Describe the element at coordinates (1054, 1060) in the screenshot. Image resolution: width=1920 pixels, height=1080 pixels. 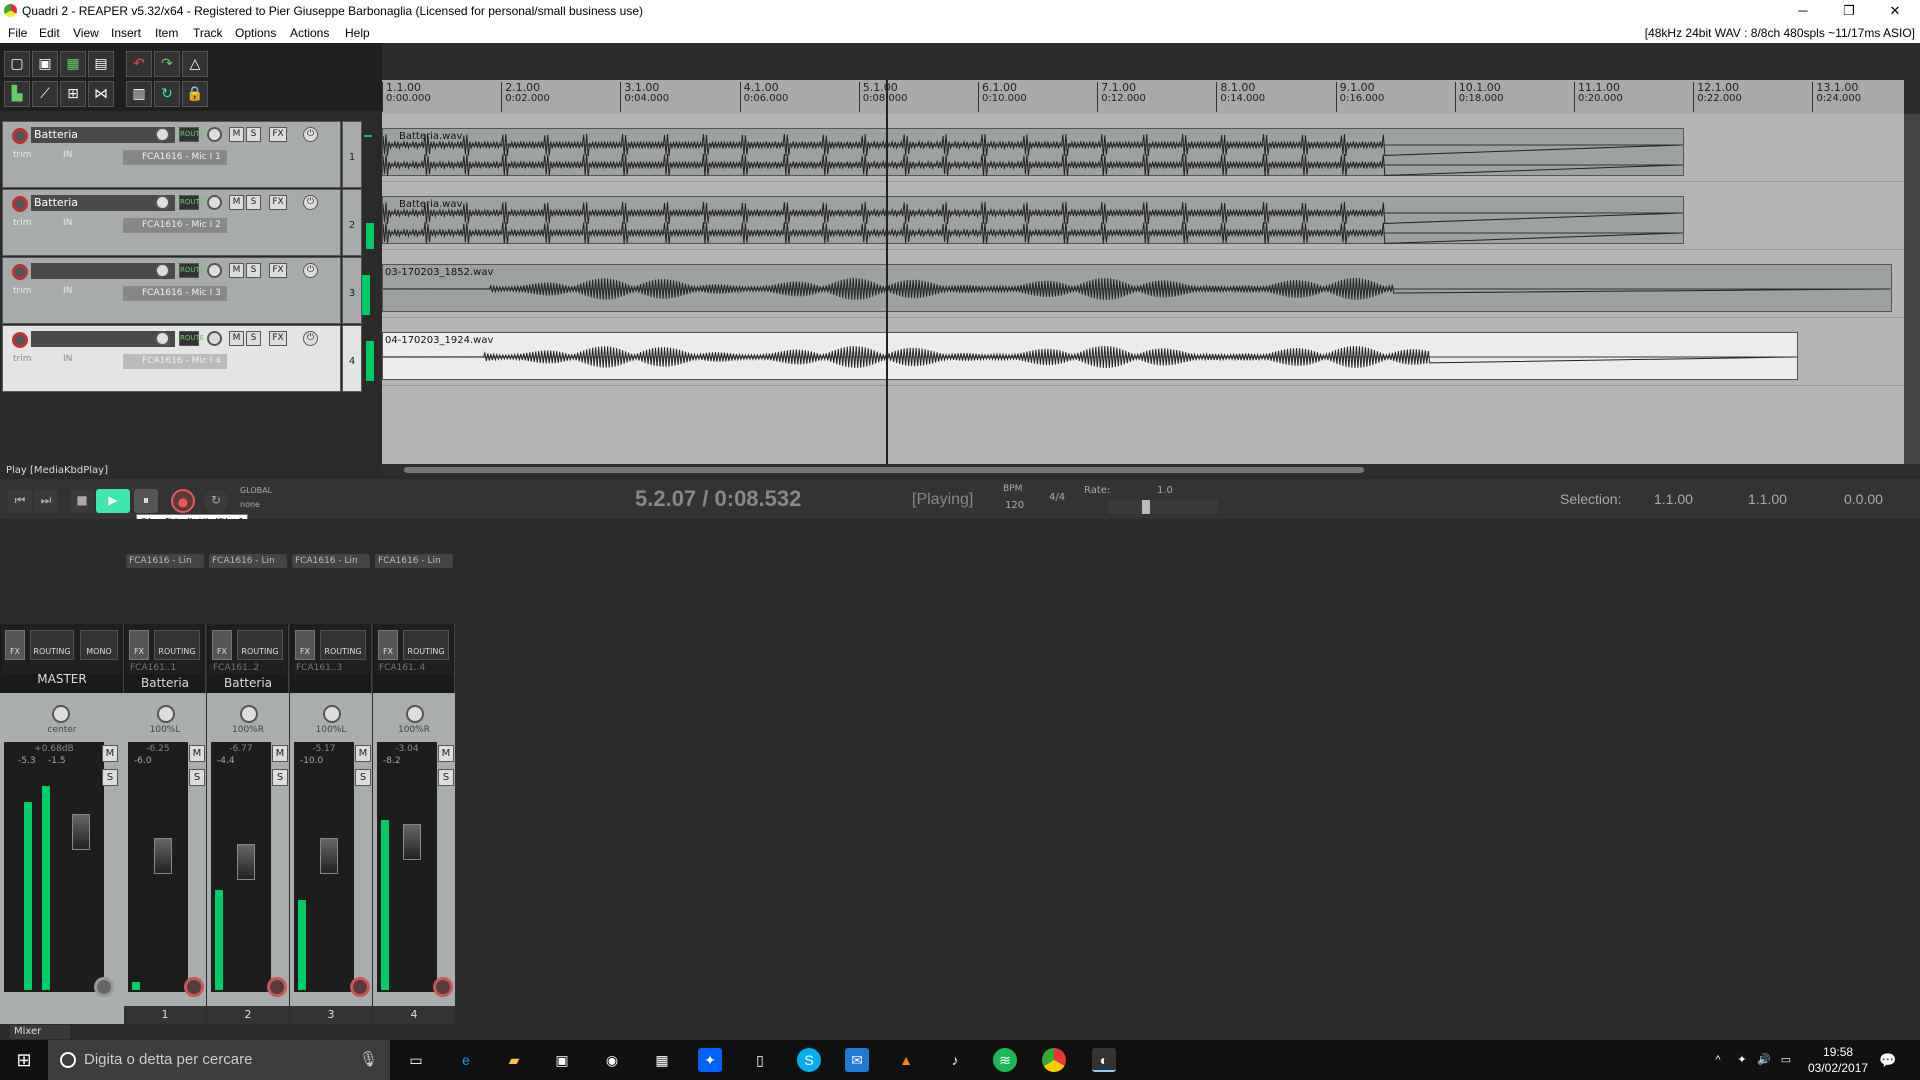
I see `chrome-icon` at that location.